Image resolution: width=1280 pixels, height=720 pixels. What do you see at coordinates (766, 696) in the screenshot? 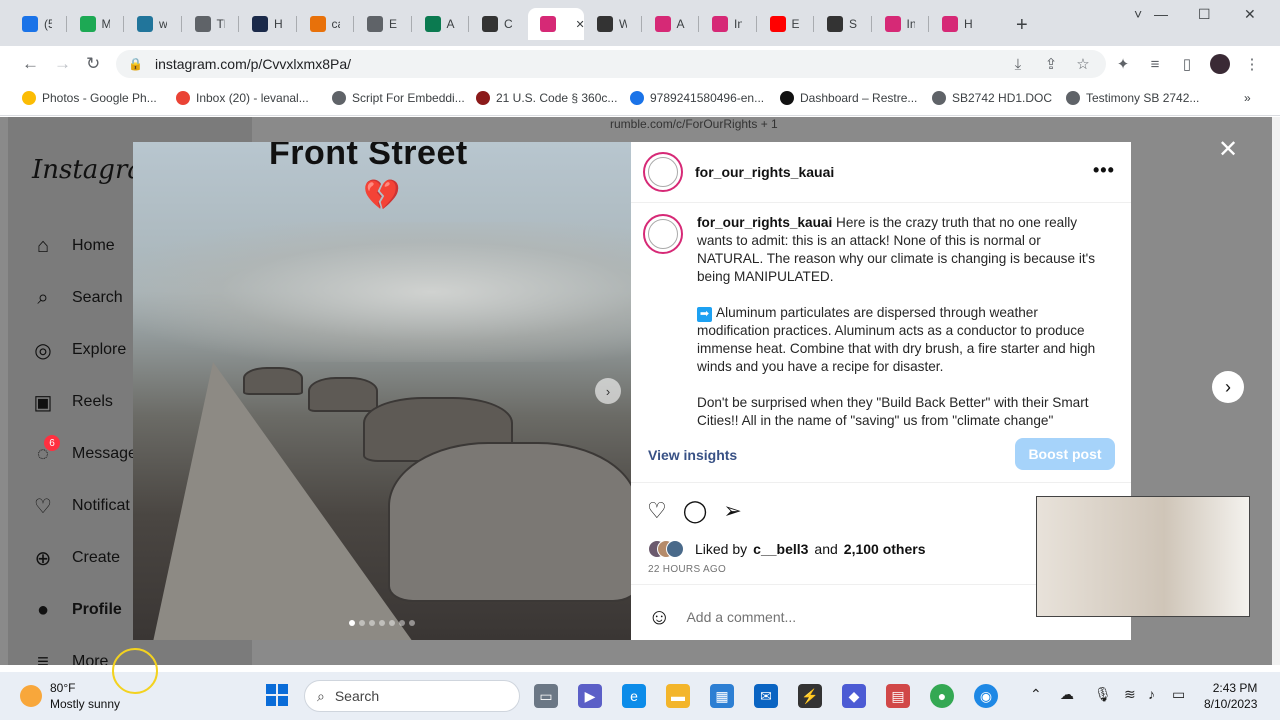
I see `mail-icon: ✉` at bounding box center [766, 696].